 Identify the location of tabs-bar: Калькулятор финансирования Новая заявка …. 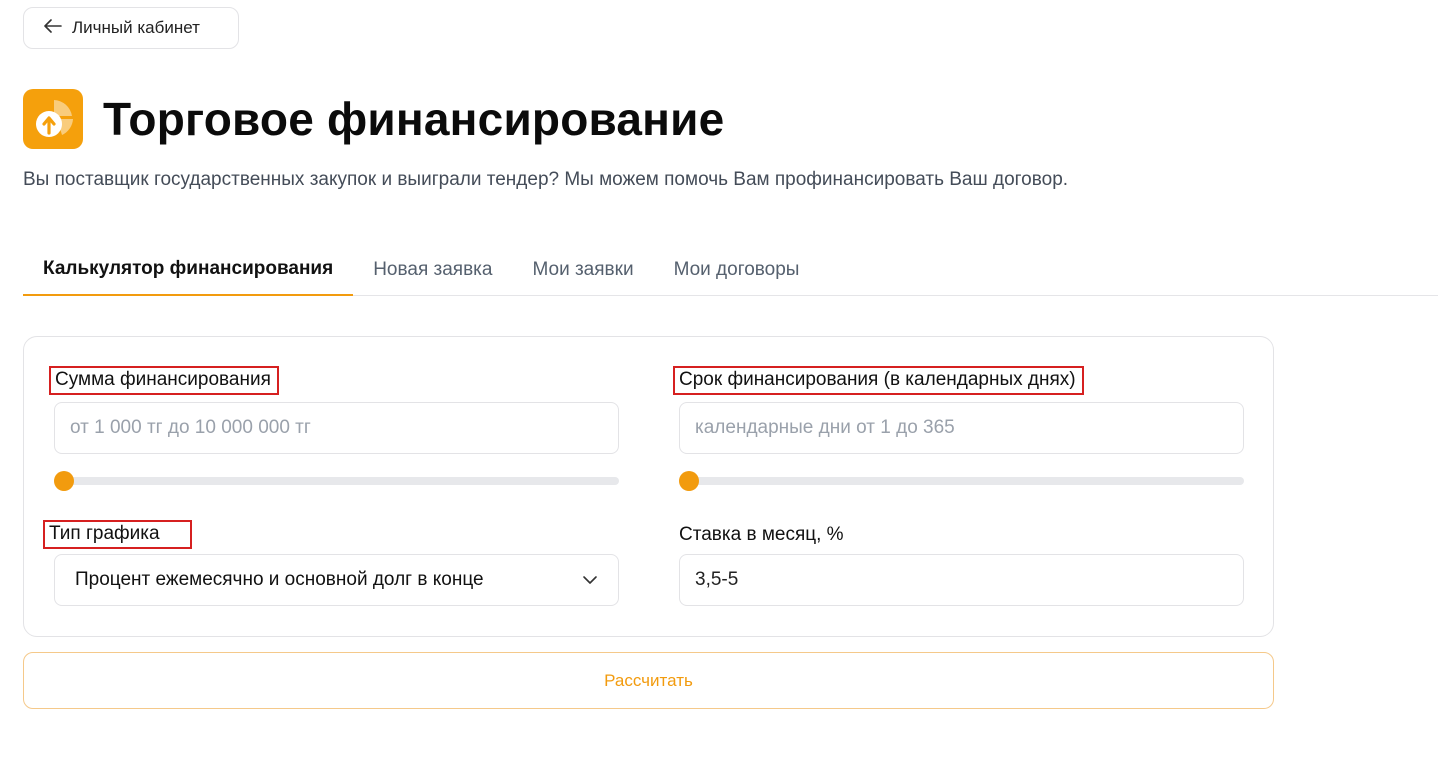
(730, 270).